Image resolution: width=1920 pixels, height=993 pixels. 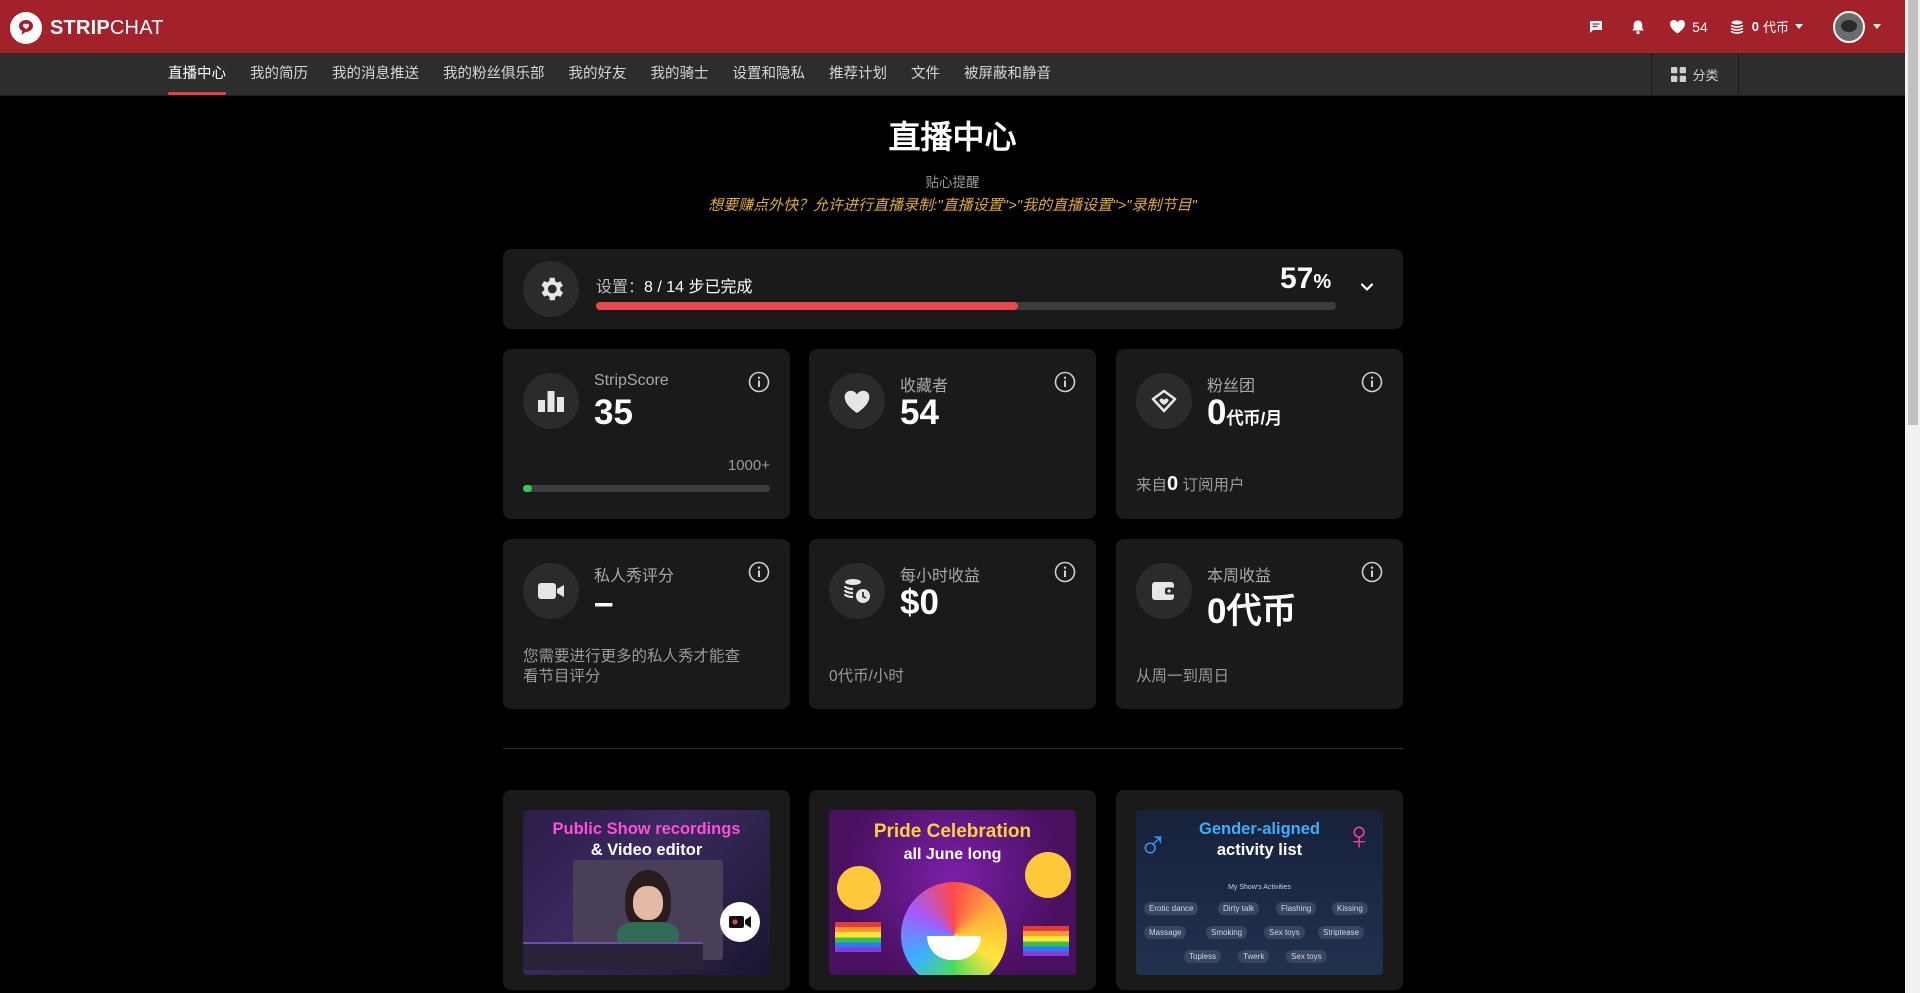 What do you see at coordinates (1007, 74) in the screenshot?
I see `nav-item-blocked-muted: 被屏蔽和静音` at bounding box center [1007, 74].